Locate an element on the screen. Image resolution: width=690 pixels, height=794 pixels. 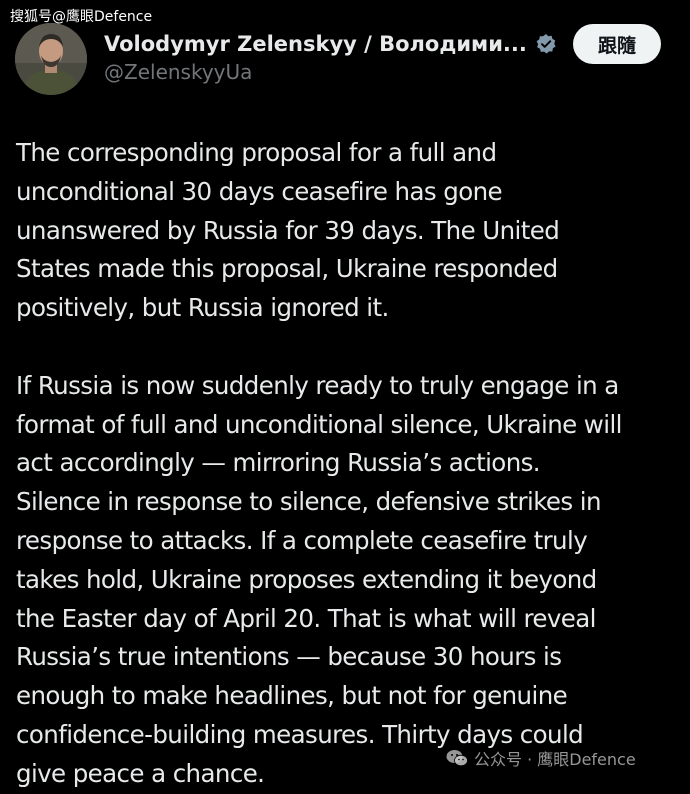
author-handle: @ZelenskyyUa is located at coordinates (178, 72).